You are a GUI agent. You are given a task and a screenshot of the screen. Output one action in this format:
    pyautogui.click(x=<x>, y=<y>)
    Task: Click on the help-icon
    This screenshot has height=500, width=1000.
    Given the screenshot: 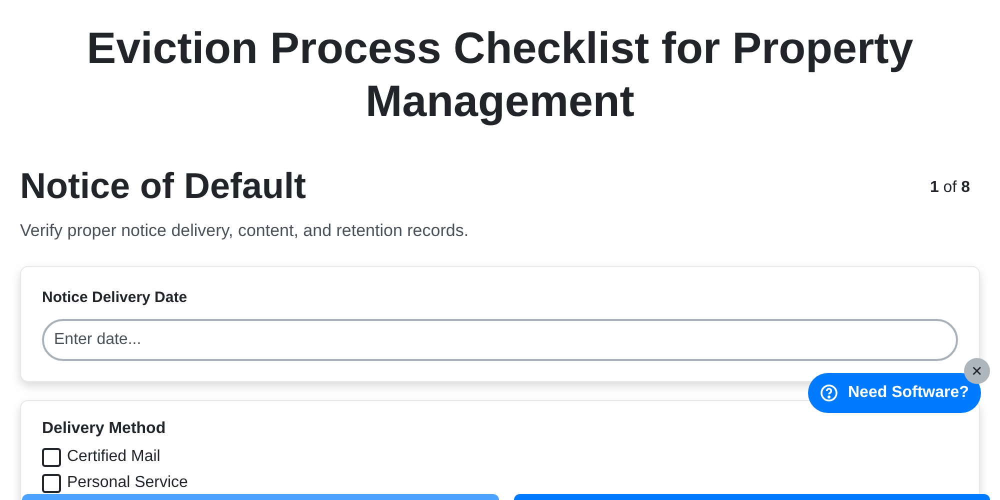 What is the action you would take?
    pyautogui.click(x=829, y=393)
    